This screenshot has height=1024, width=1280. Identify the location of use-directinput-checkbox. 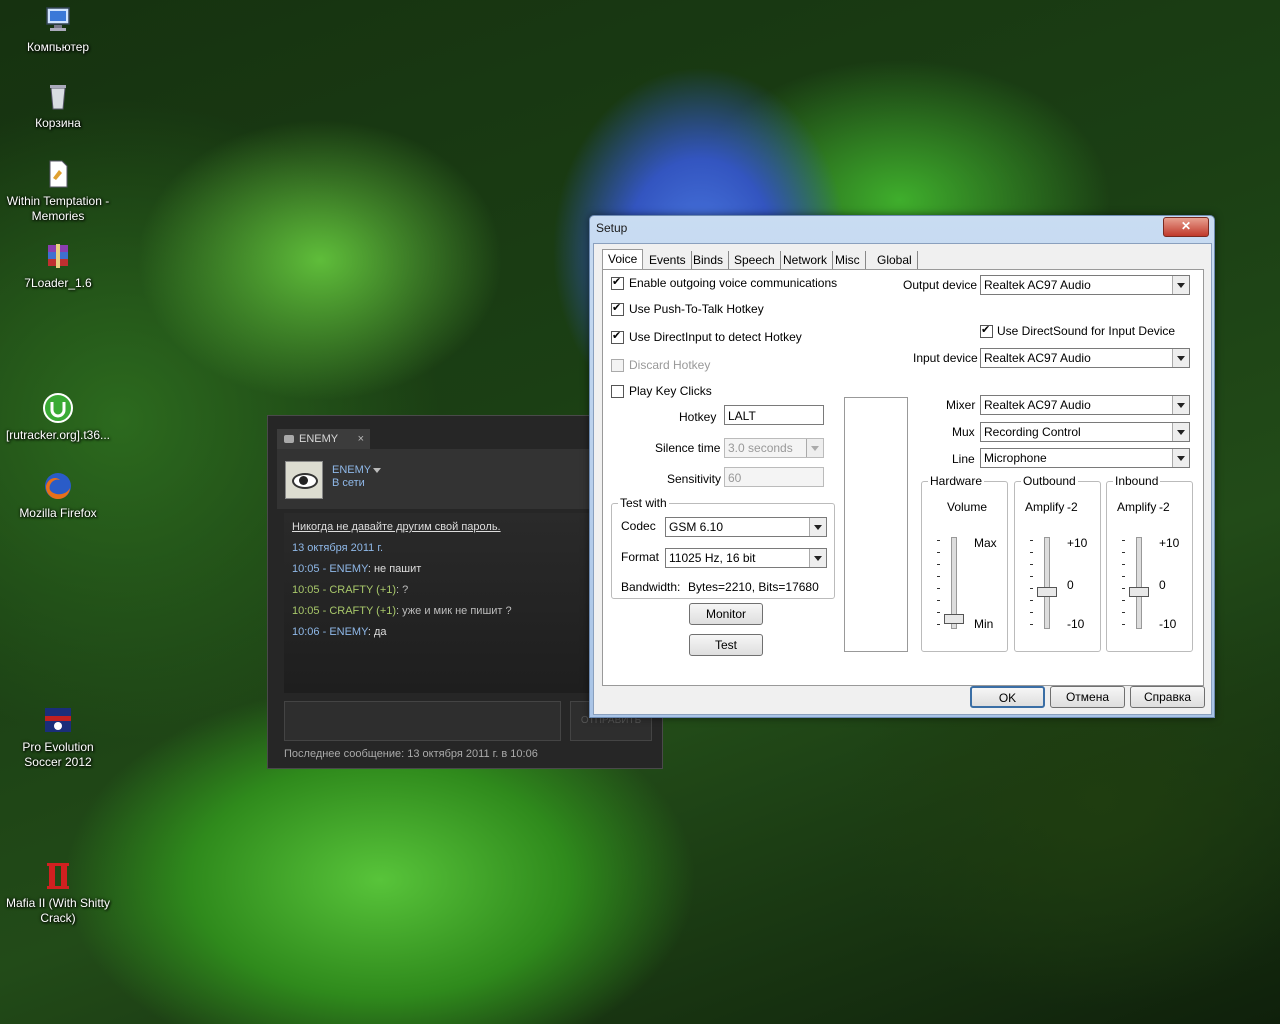
(617, 336).